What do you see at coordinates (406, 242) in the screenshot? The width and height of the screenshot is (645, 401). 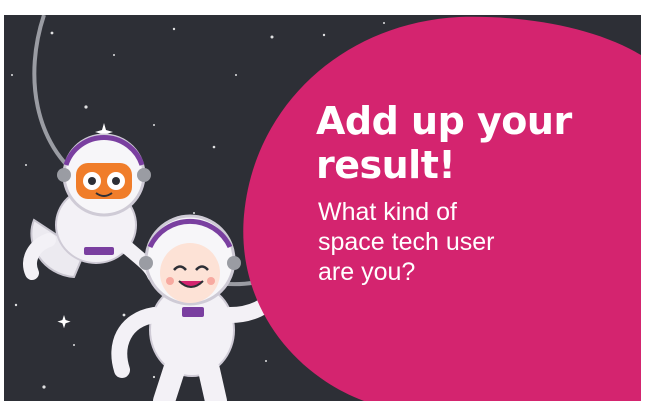 I see `subline-question: What kind of space tech user are you?` at bounding box center [406, 242].